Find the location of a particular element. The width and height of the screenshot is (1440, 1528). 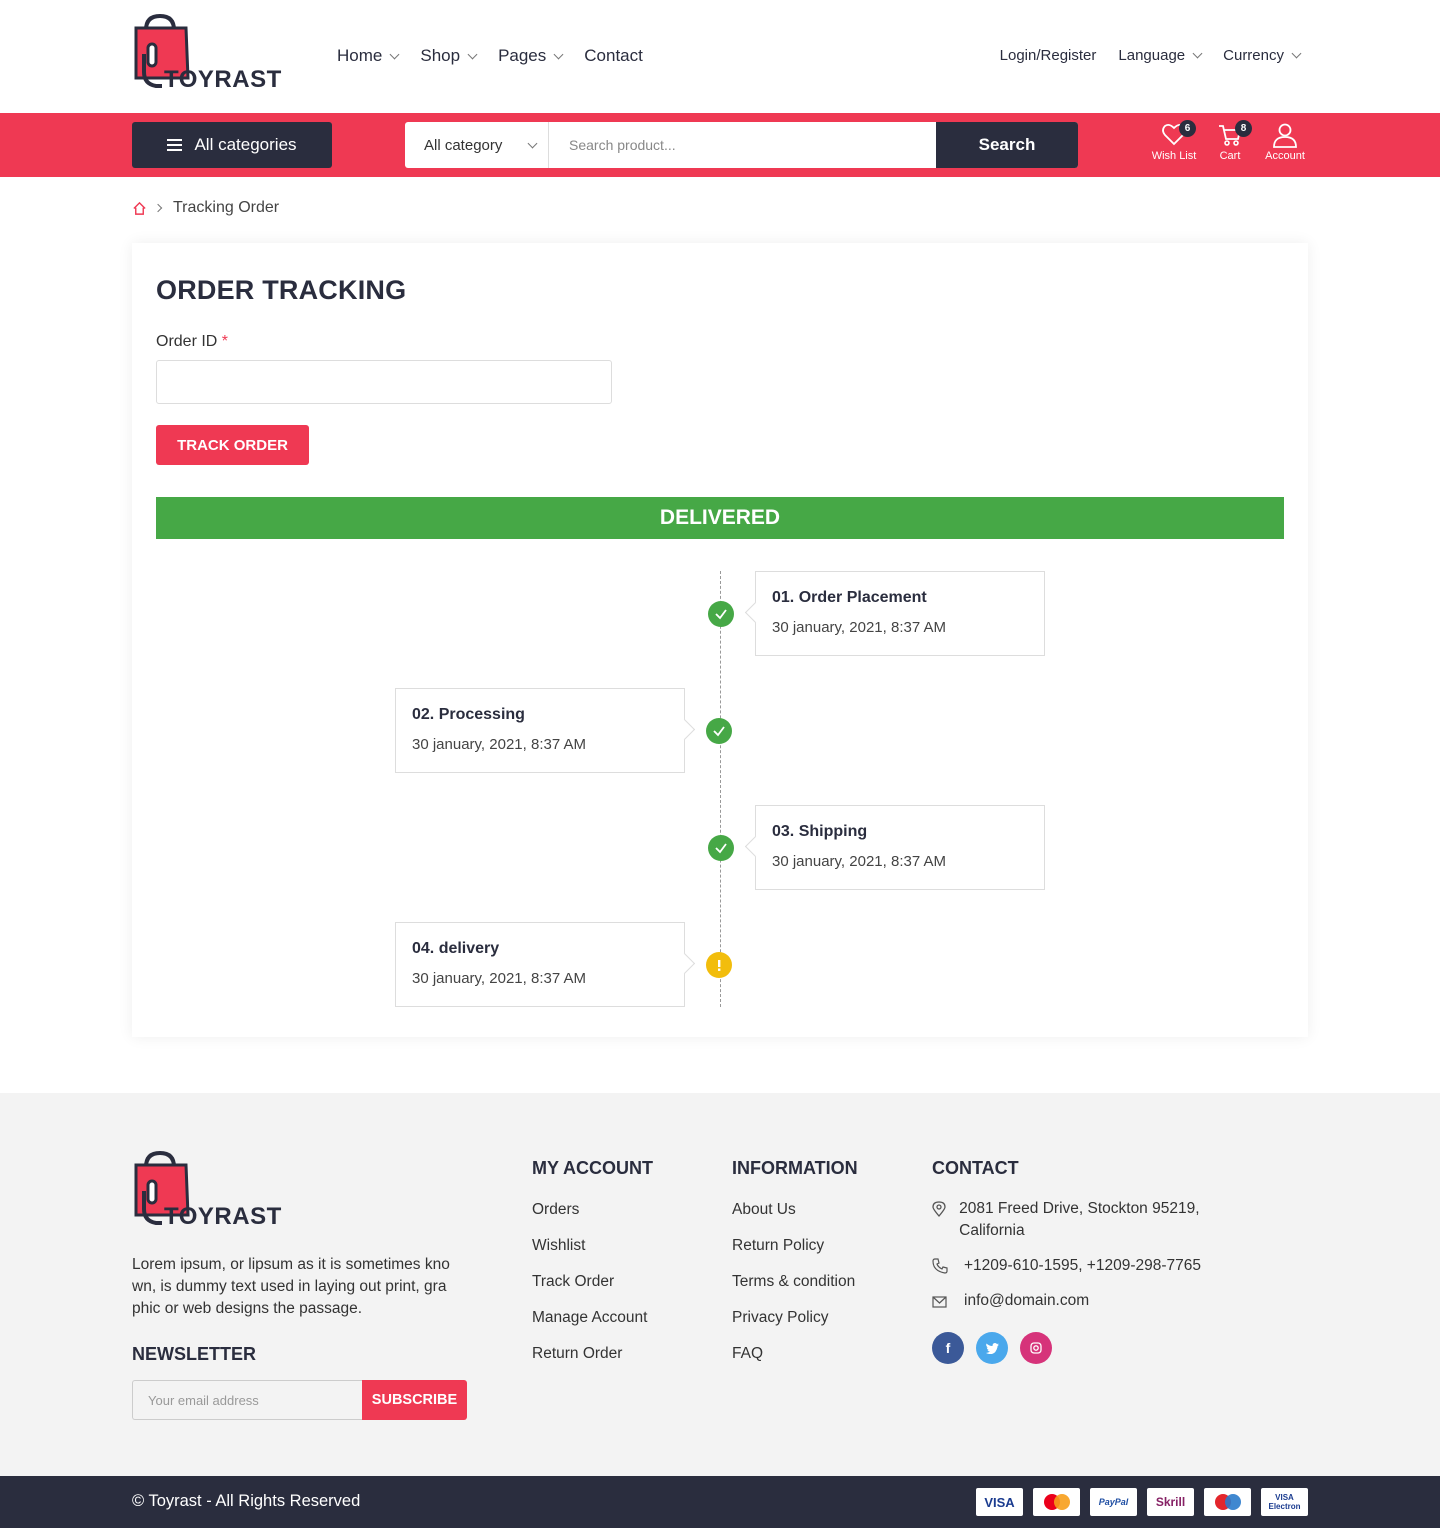

footer-link-track-order: Track Order is located at coordinates (592, 1284).